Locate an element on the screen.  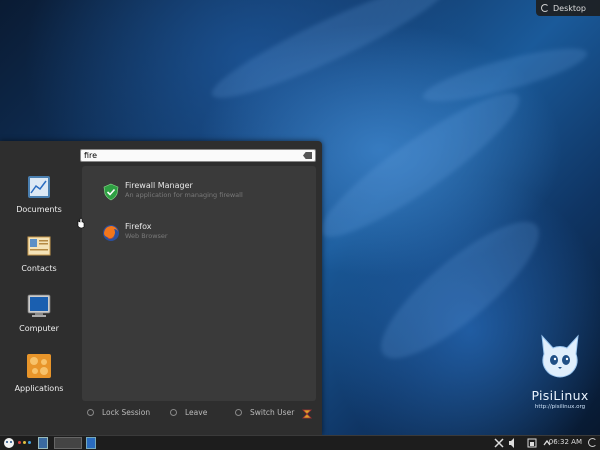
search-field is located at coordinates (198, 155).